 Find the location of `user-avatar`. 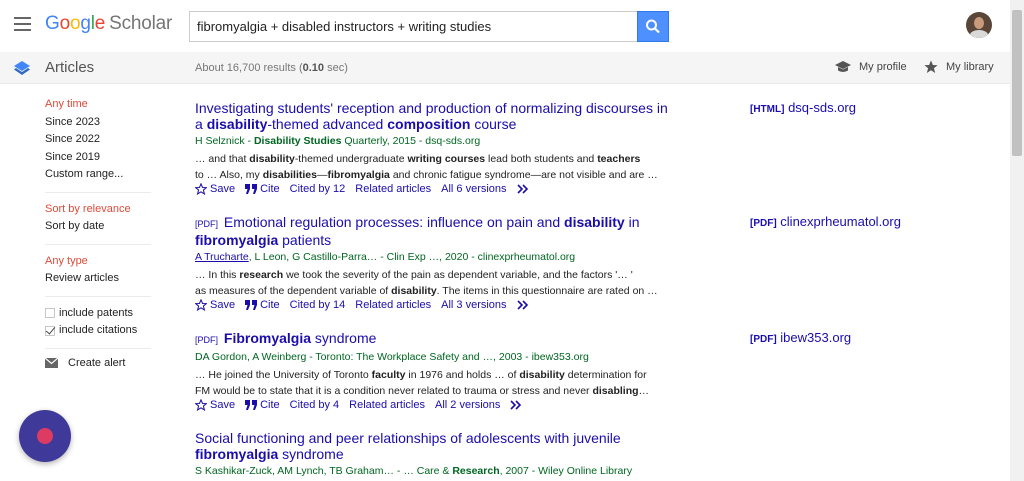

user-avatar is located at coordinates (979, 25).